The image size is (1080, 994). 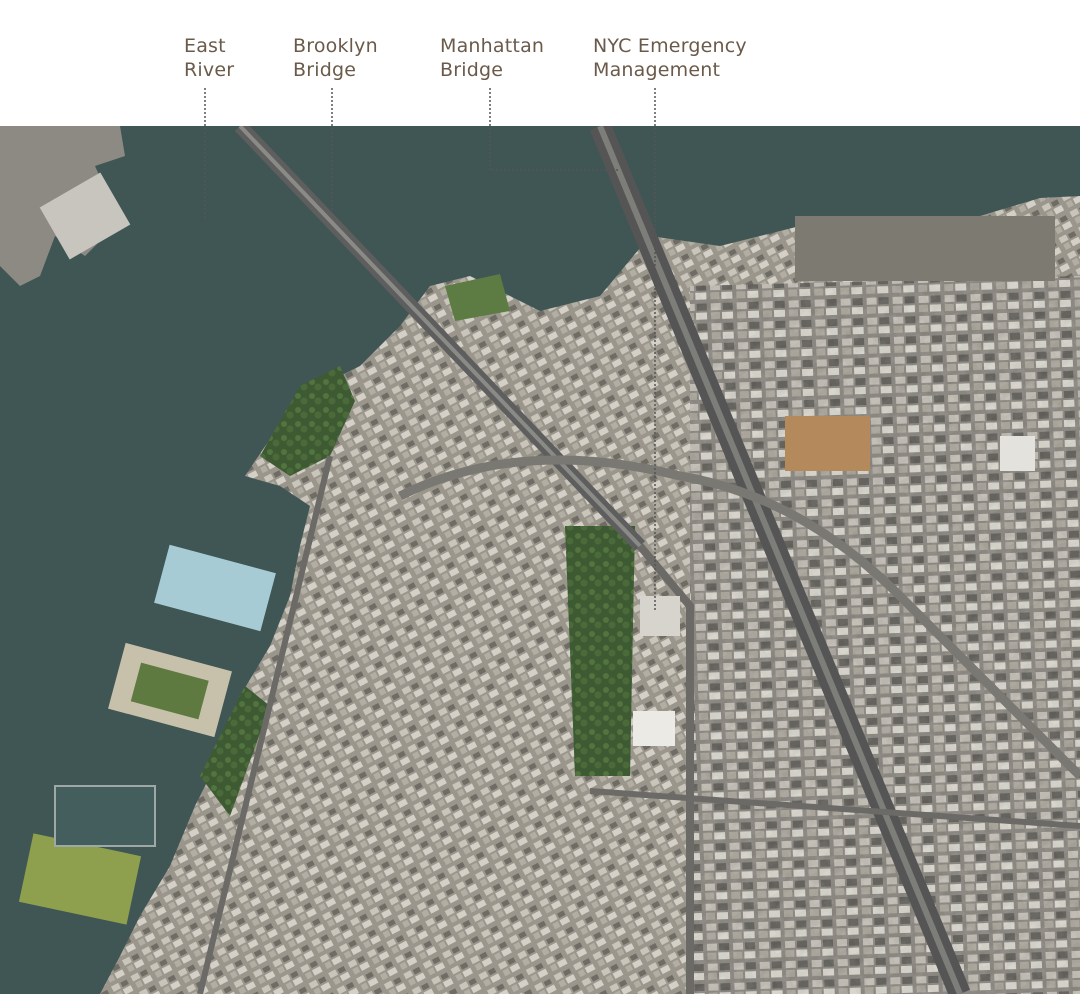 I want to click on marina, so click(x=105, y=816).